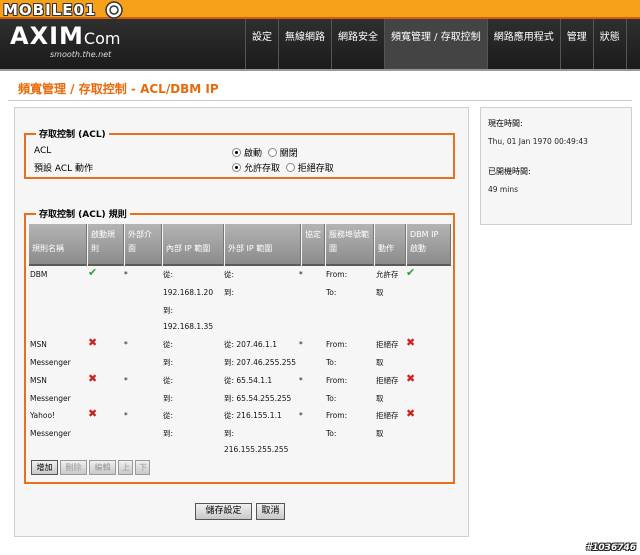  I want to click on external-from: 從: 216.155.1.1, so click(253, 415).